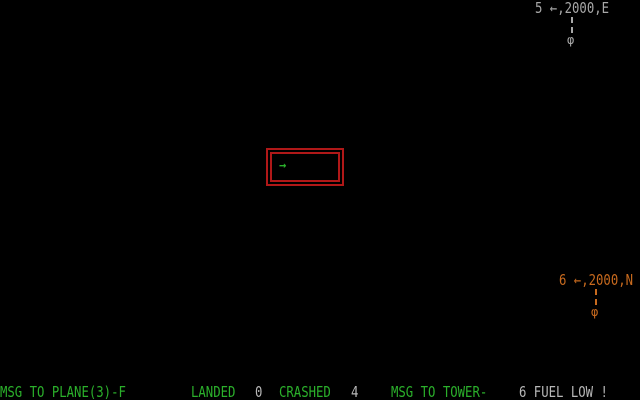 The width and height of the screenshot is (640, 400). I want to click on msg-to-plane-prompt: MSG TO PLANE(3)-F, so click(63, 392).